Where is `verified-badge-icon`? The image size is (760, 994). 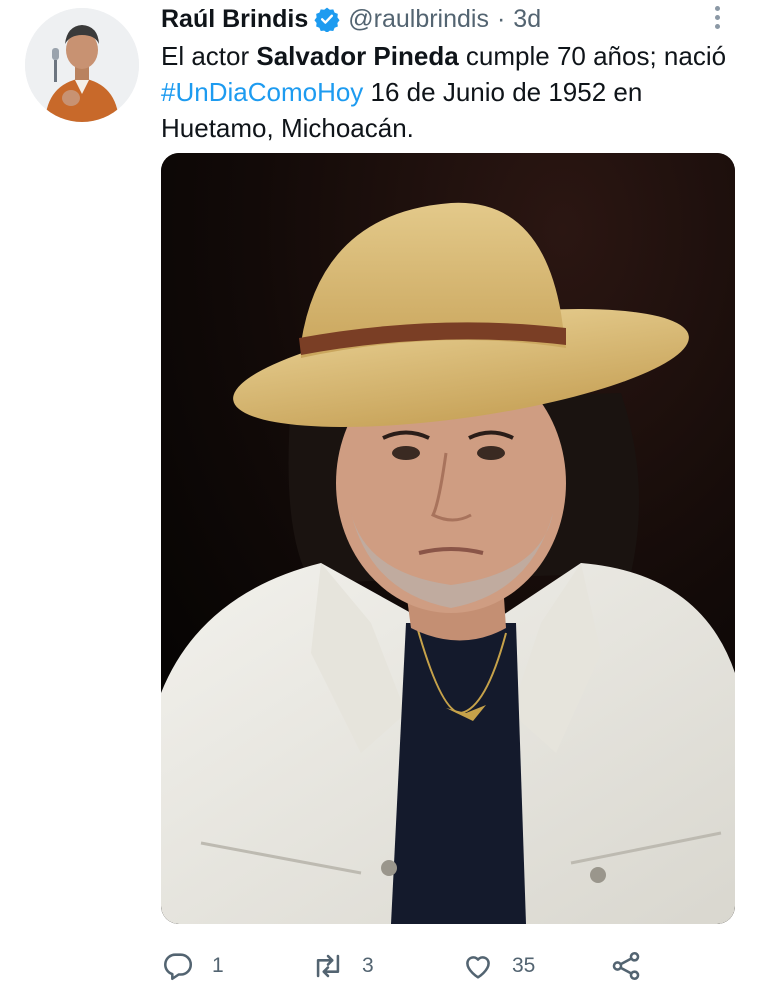
verified-badge-icon is located at coordinates (327, 19).